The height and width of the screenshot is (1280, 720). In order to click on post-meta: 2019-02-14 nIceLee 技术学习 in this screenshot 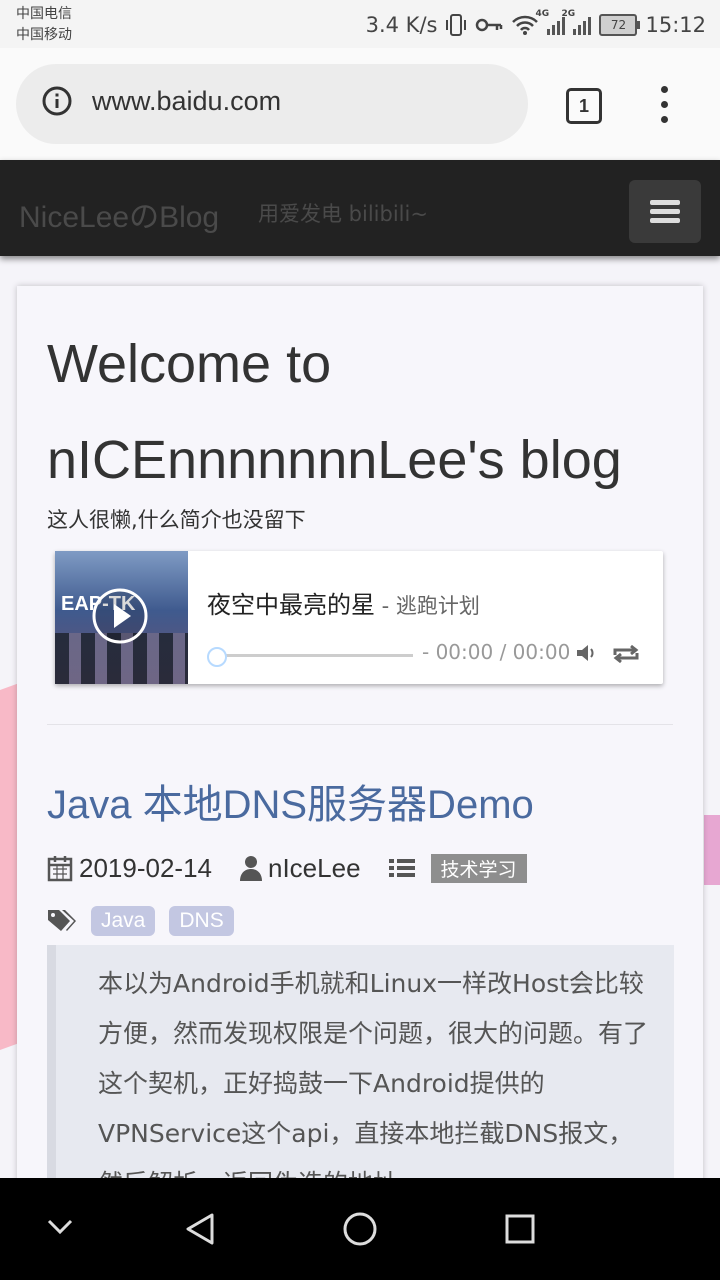, I will do `click(287, 868)`.